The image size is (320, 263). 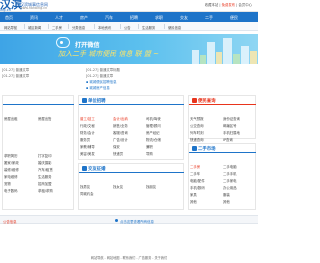 What do you see at coordinates (226, 194) in the screenshot?
I see `secondhand-link: 服装` at bounding box center [226, 194].